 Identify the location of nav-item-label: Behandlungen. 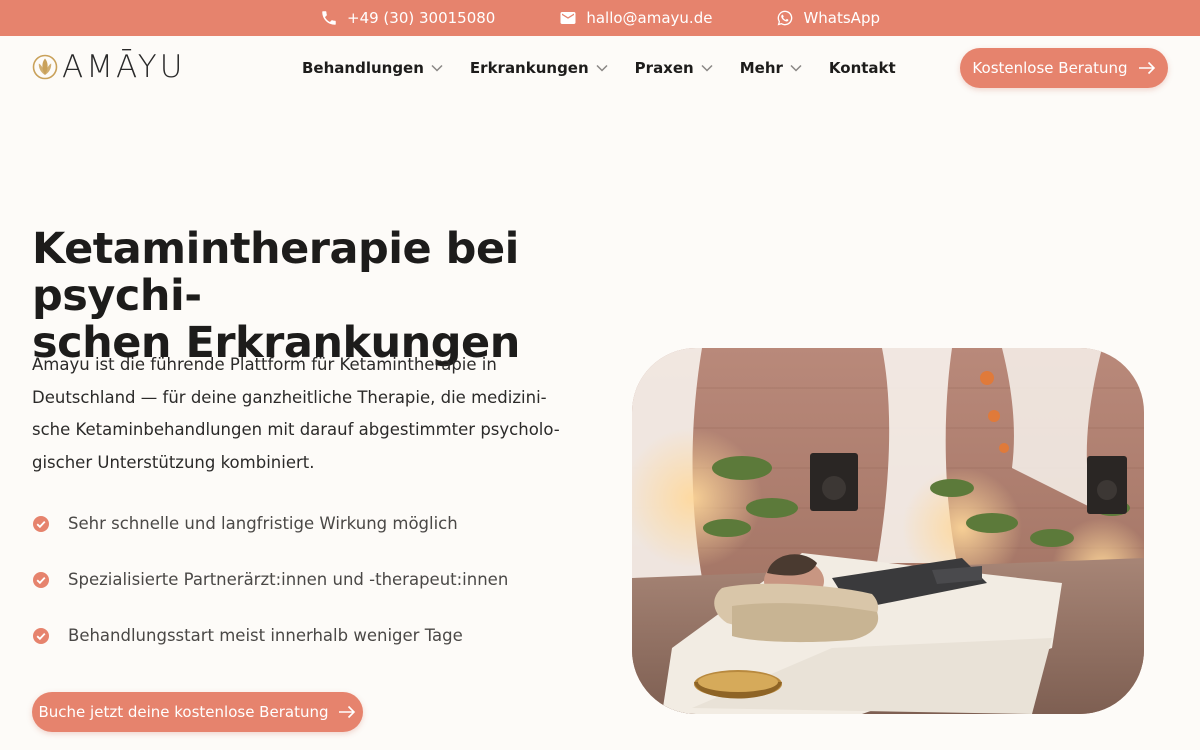
(363, 68).